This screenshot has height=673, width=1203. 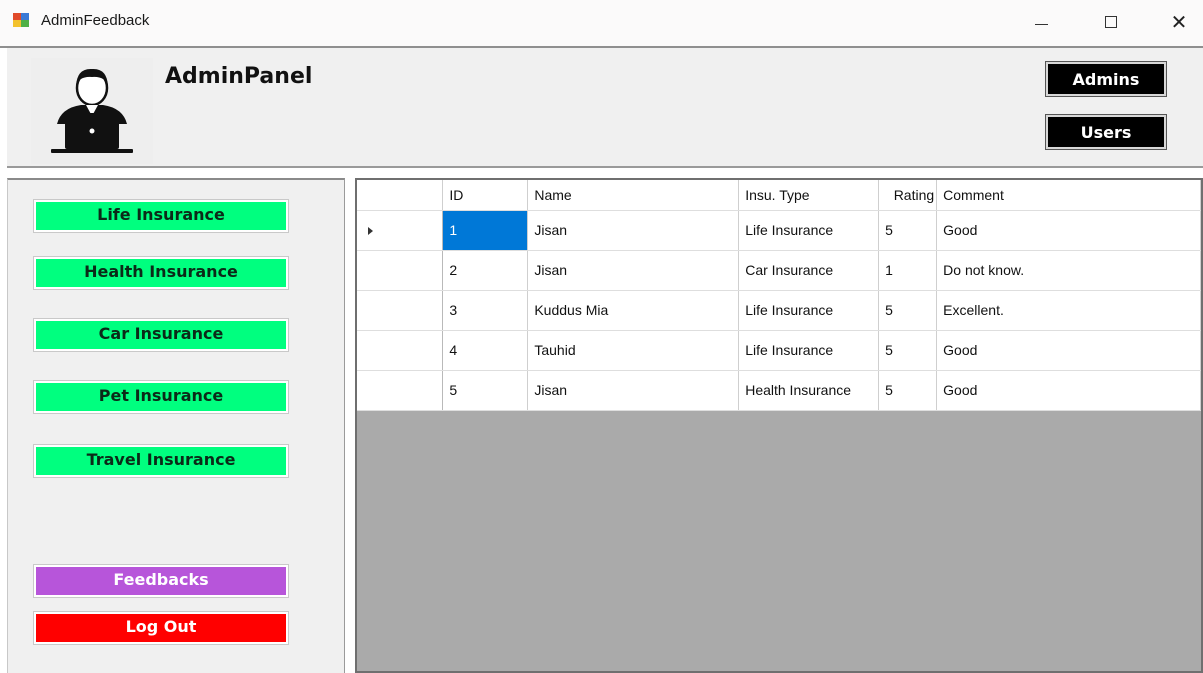 I want to click on table-cell: Kuddus Mia, so click(x=633, y=310).